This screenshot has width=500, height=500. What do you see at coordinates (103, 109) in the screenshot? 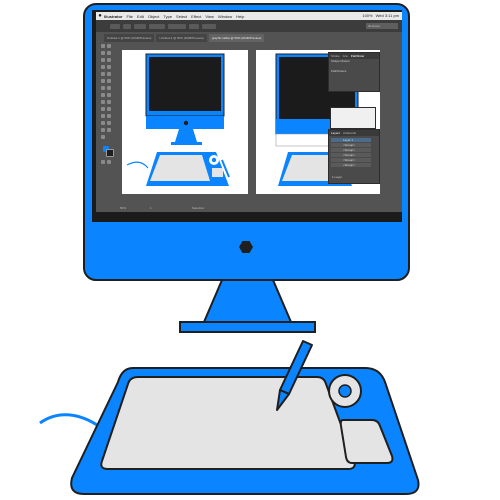
I see `gradient-tool-icon` at bounding box center [103, 109].